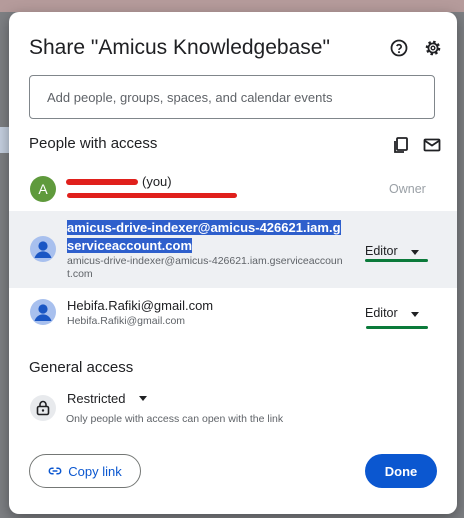 The height and width of the screenshot is (518, 464). What do you see at coordinates (43, 408) in the screenshot?
I see `lock-icon` at bounding box center [43, 408].